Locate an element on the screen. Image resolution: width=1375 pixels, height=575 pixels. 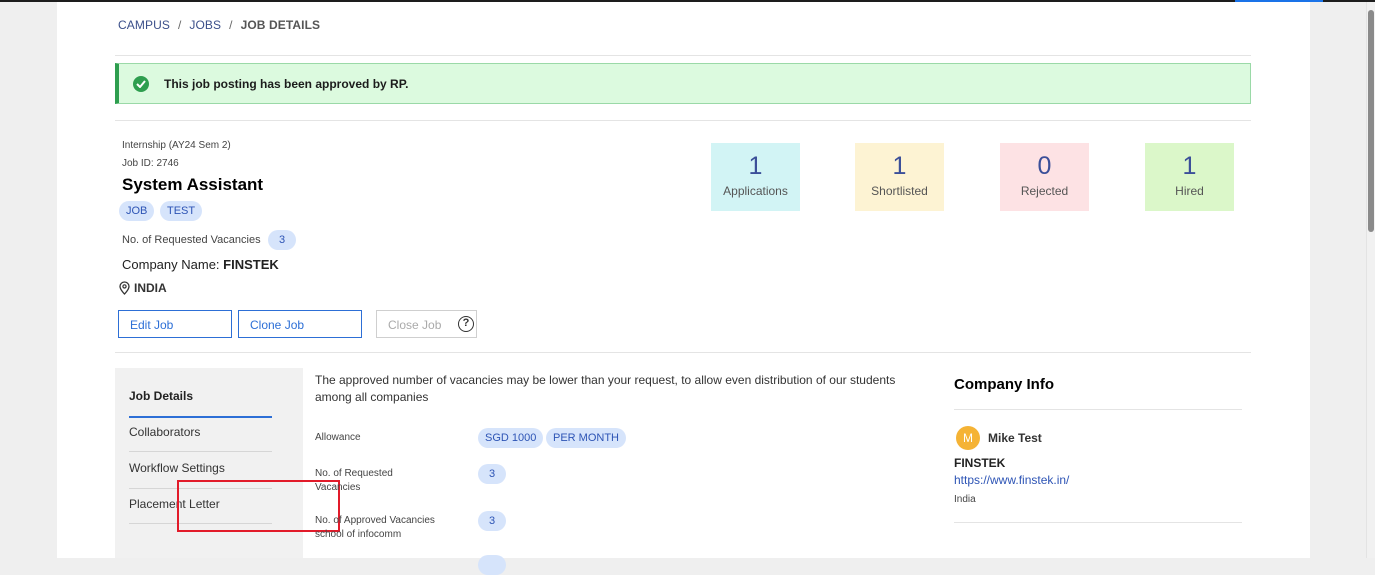
approved-vacancies-field-value: 3 is located at coordinates (492, 521).